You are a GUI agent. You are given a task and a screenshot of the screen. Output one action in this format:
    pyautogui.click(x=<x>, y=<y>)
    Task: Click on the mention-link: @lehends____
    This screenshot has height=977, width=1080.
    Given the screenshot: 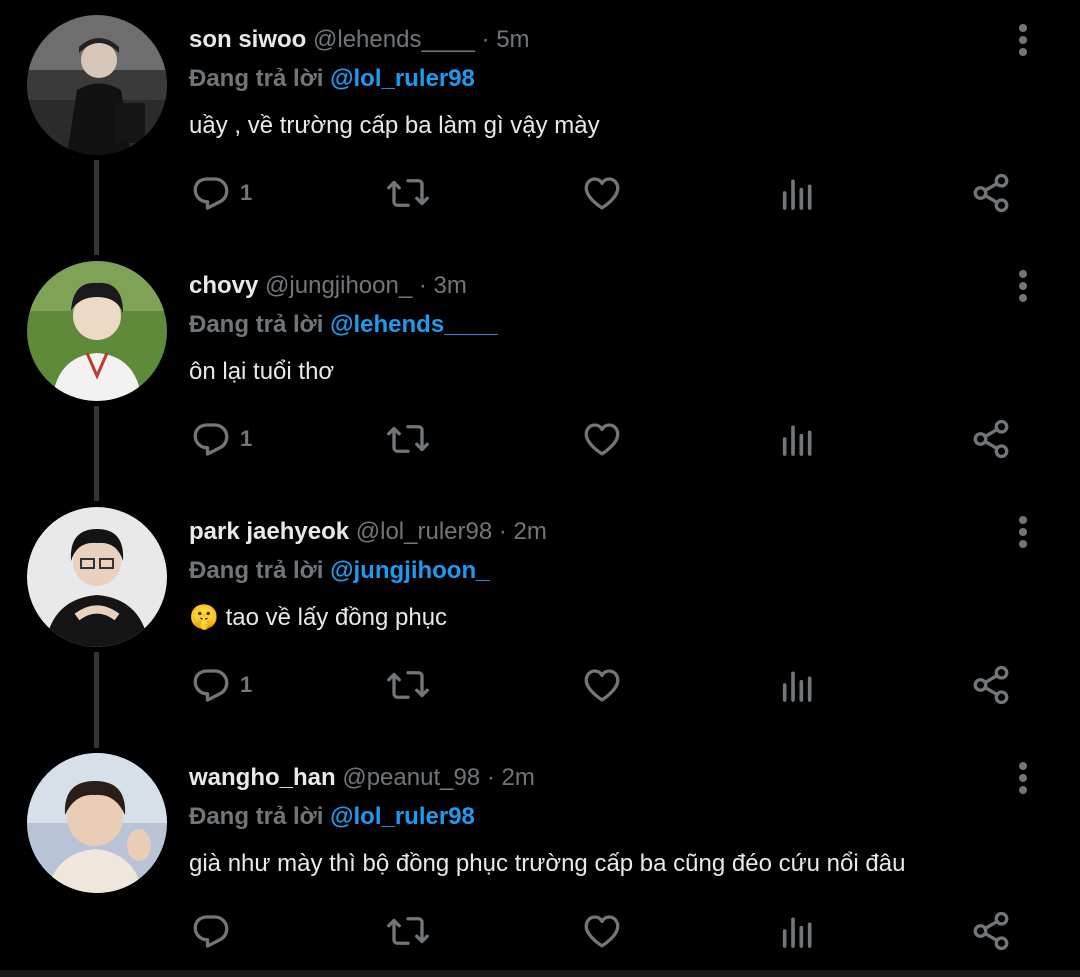 What is the action you would take?
    pyautogui.click(x=413, y=324)
    